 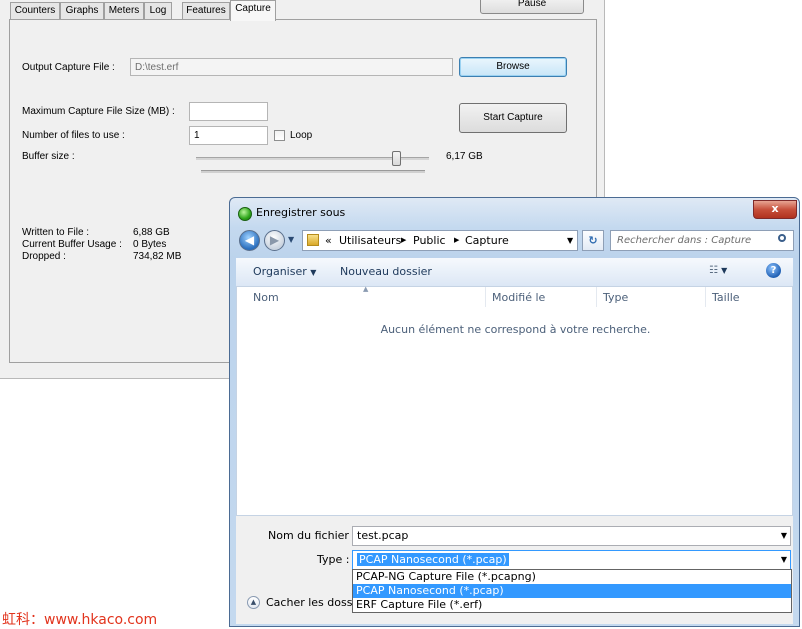 I want to click on filename-input: test.pcap ▼, so click(x=571, y=536).